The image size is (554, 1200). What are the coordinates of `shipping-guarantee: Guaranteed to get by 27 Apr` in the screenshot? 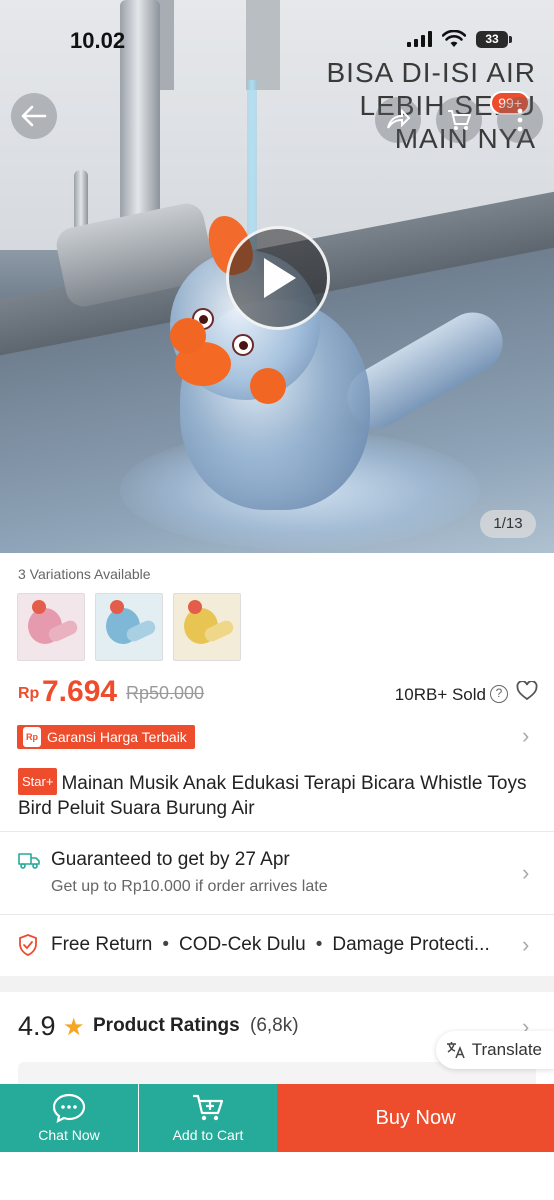 It's located at (170, 860).